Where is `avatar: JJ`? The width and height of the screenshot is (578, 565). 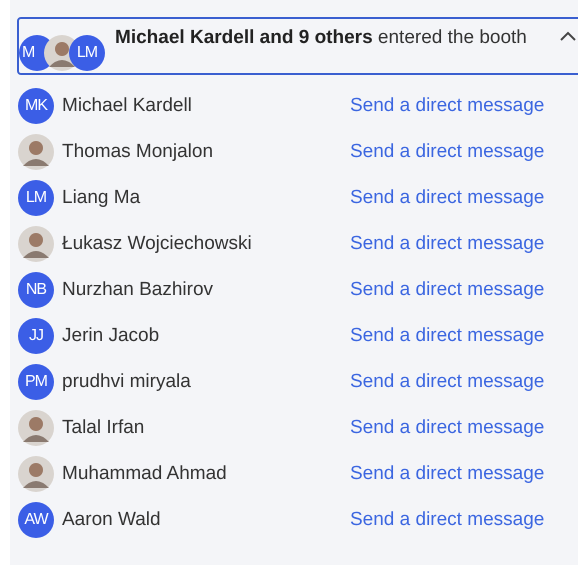
avatar: JJ is located at coordinates (36, 336).